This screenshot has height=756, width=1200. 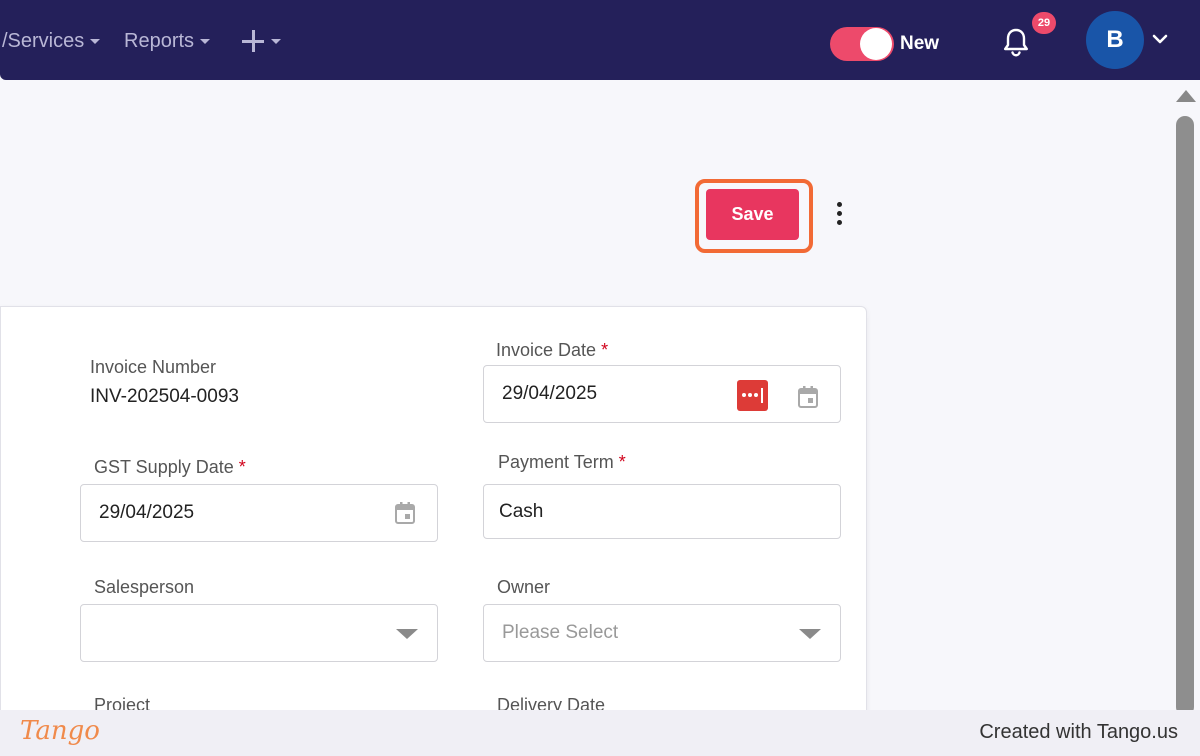 I want to click on invoice-date-label: Invoice Date *, so click(x=552, y=350).